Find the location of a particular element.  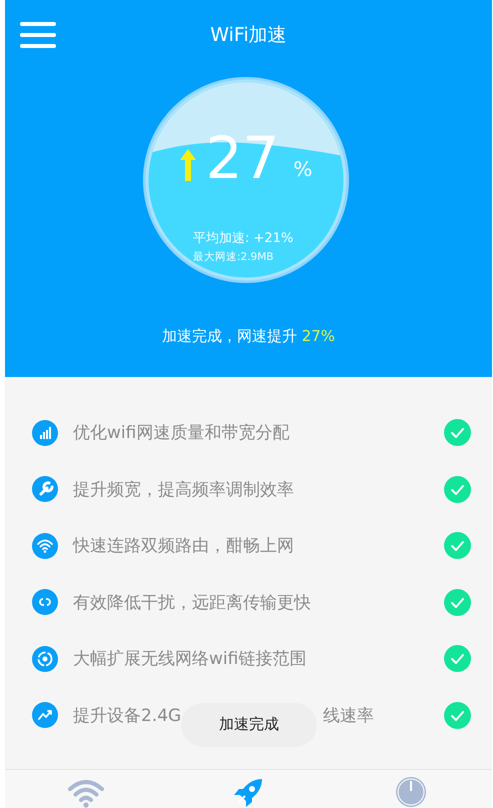

wrench-icon is located at coordinates (45, 489).